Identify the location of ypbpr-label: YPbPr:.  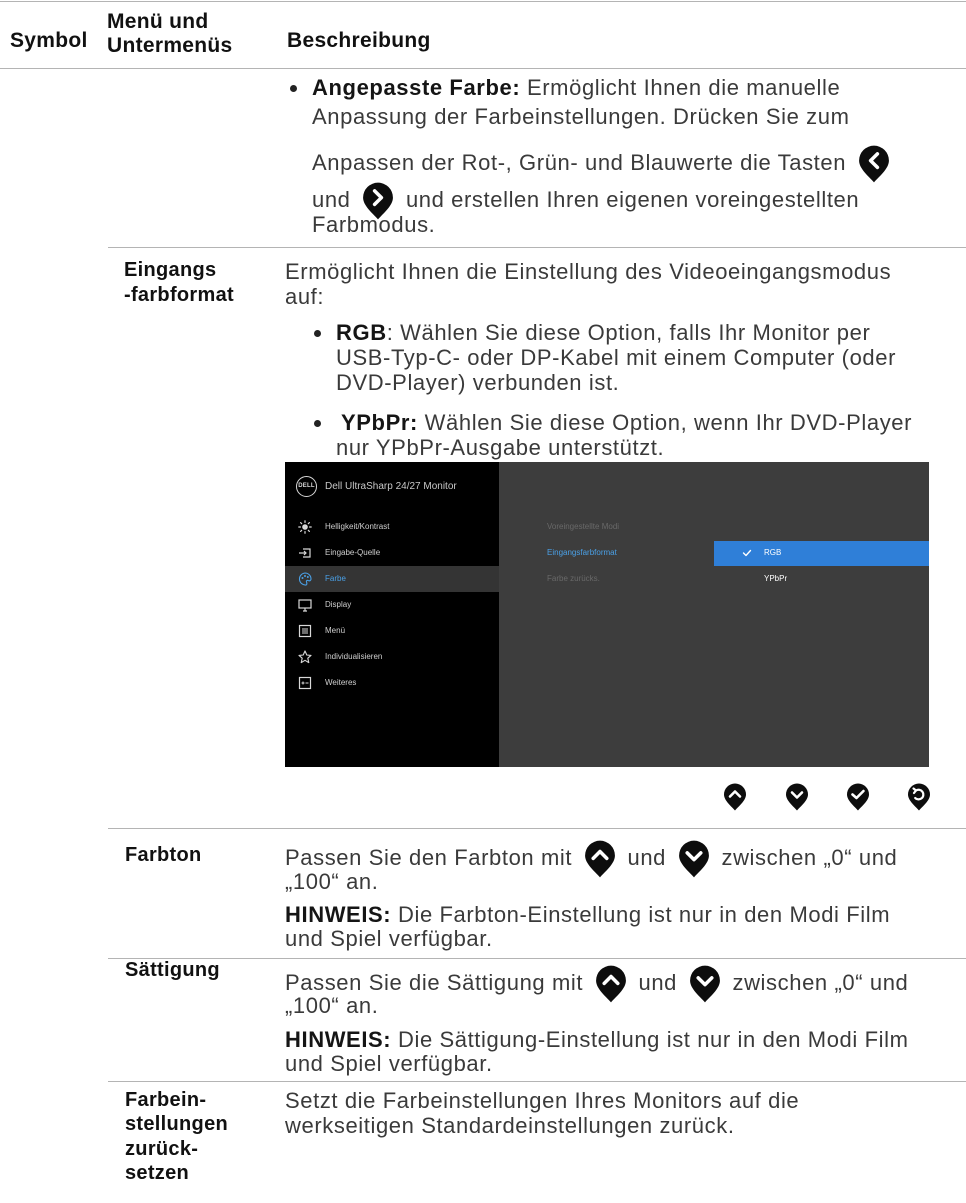
(379, 422).